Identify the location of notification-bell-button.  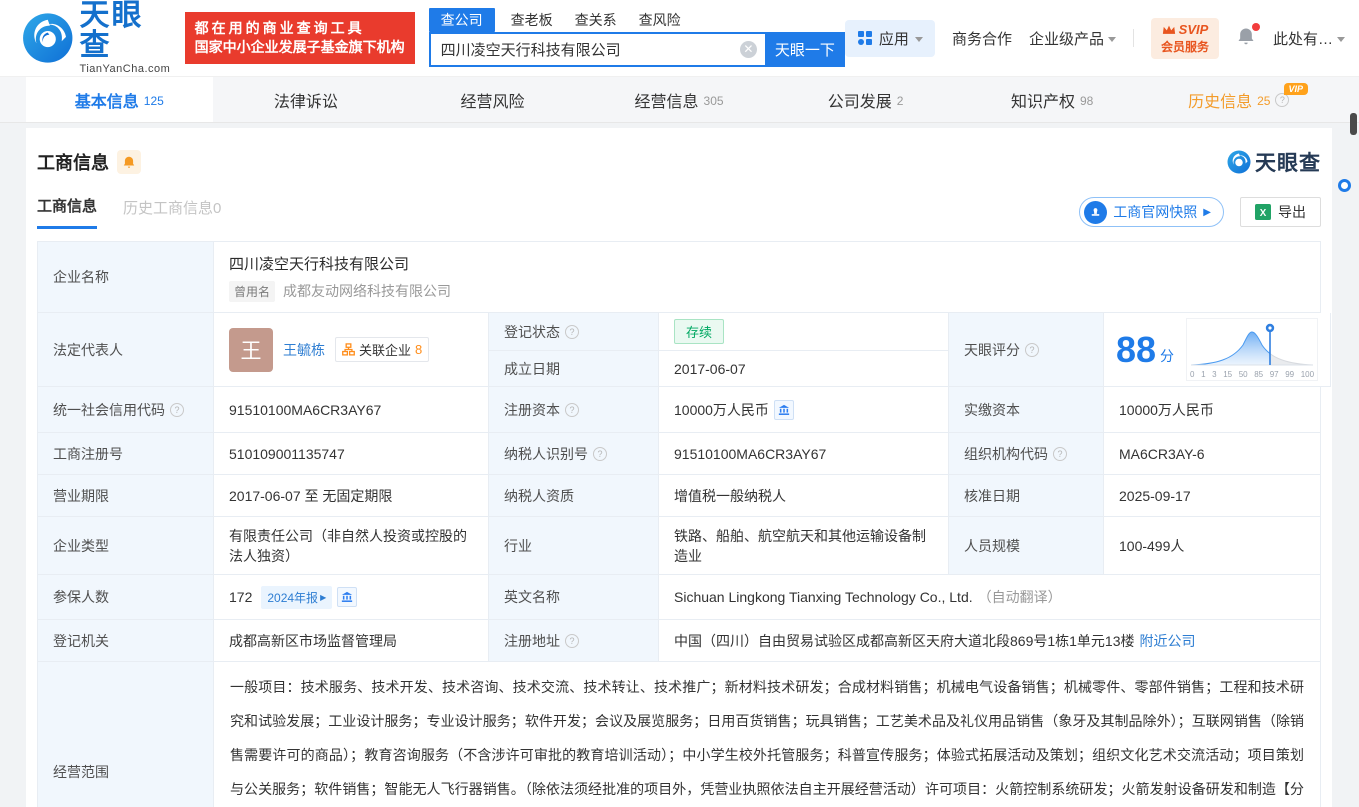
(1248, 36).